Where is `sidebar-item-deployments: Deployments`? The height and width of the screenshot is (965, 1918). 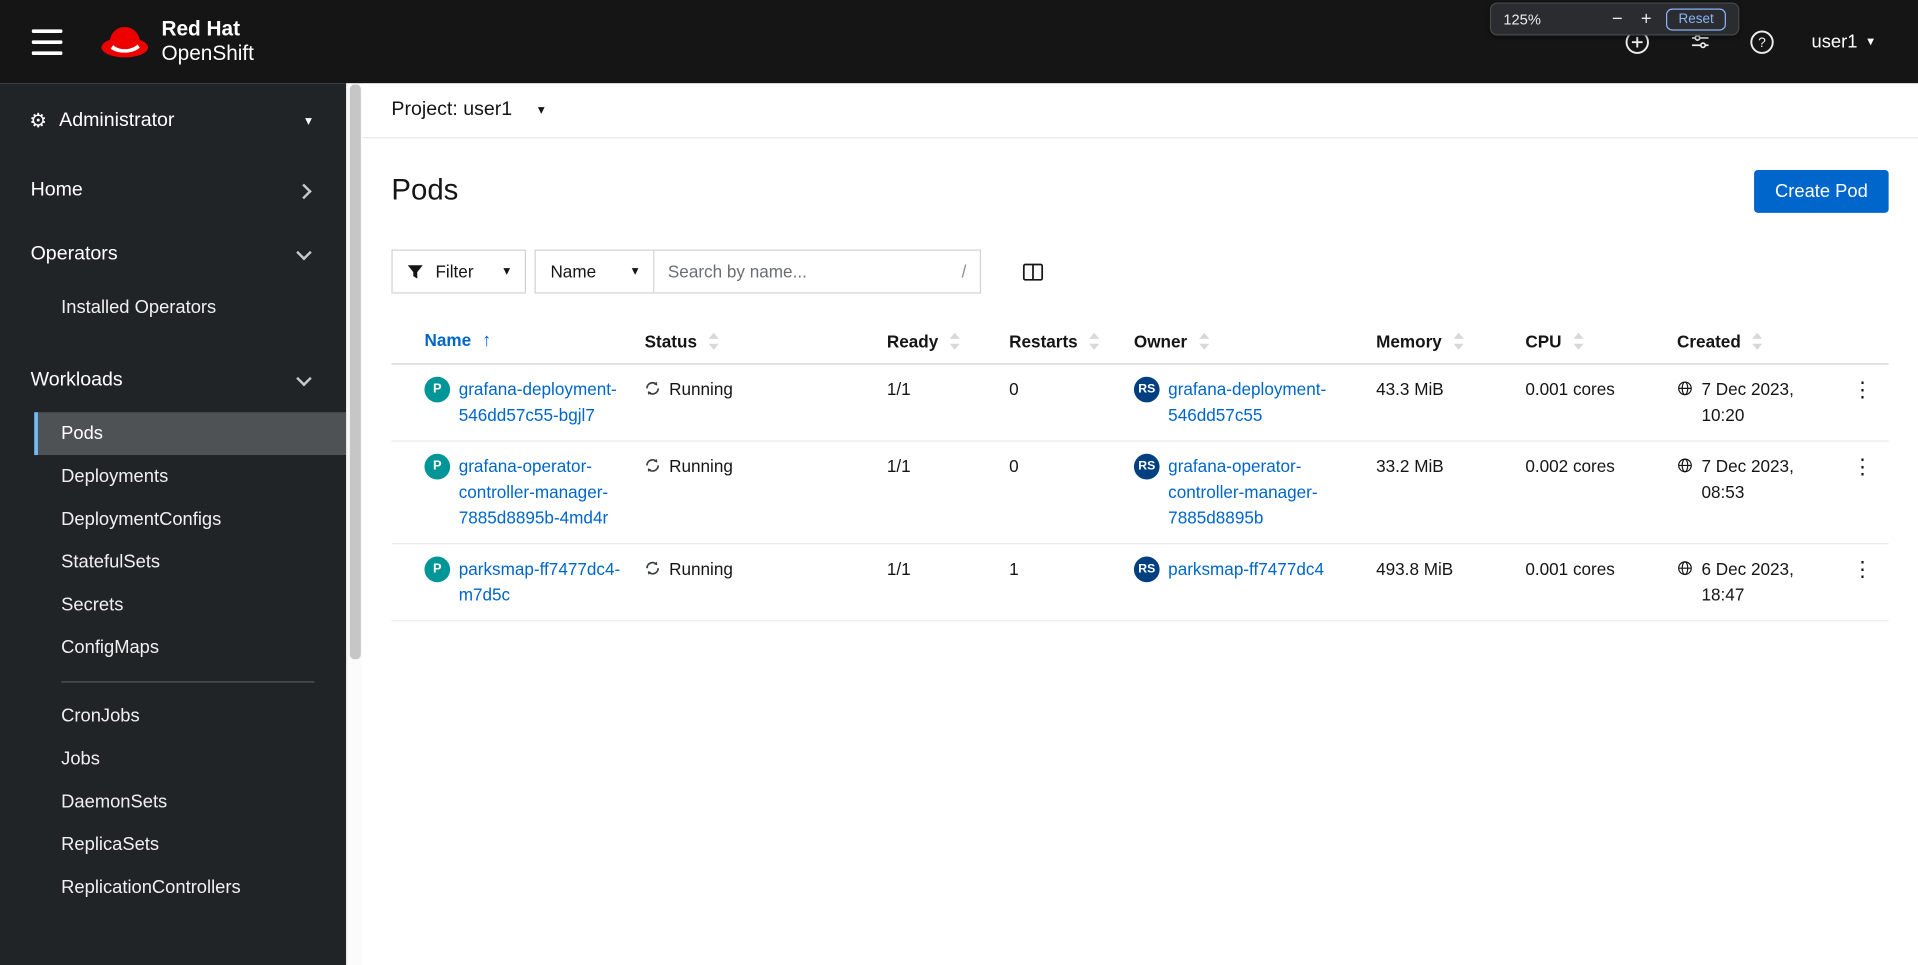 sidebar-item-deployments: Deployments is located at coordinates (190, 476).